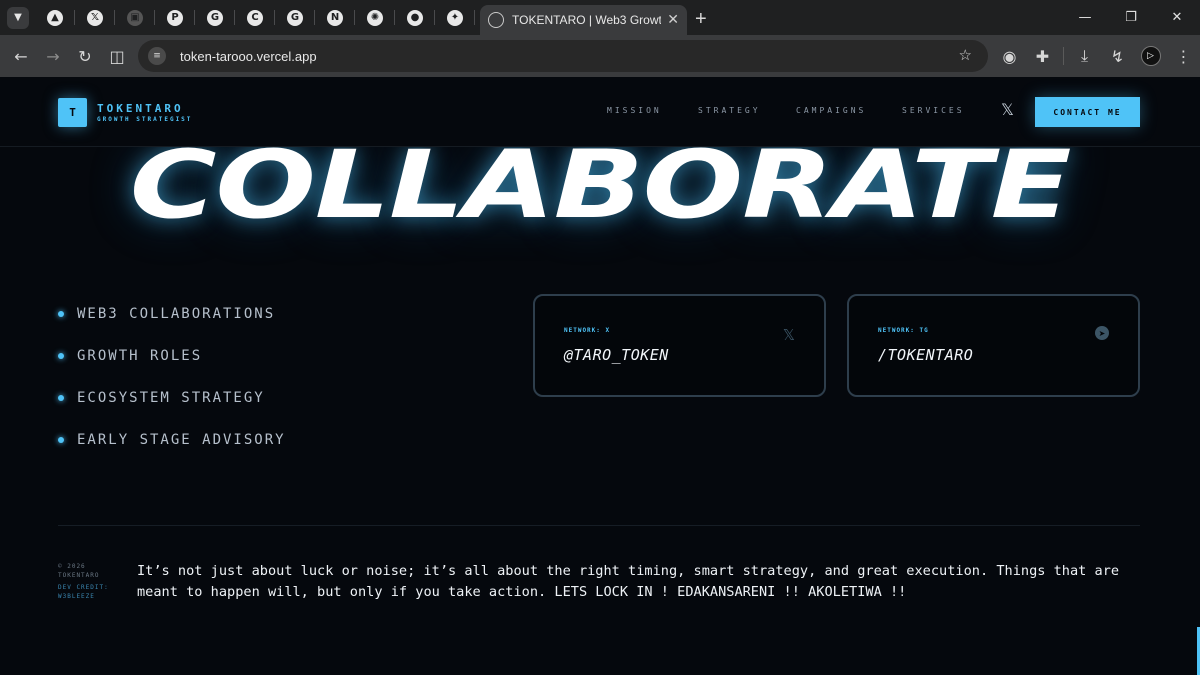 The image size is (1200, 675). Describe the element at coordinates (1177, 17) in the screenshot. I see `close-window-button: ✕` at that location.